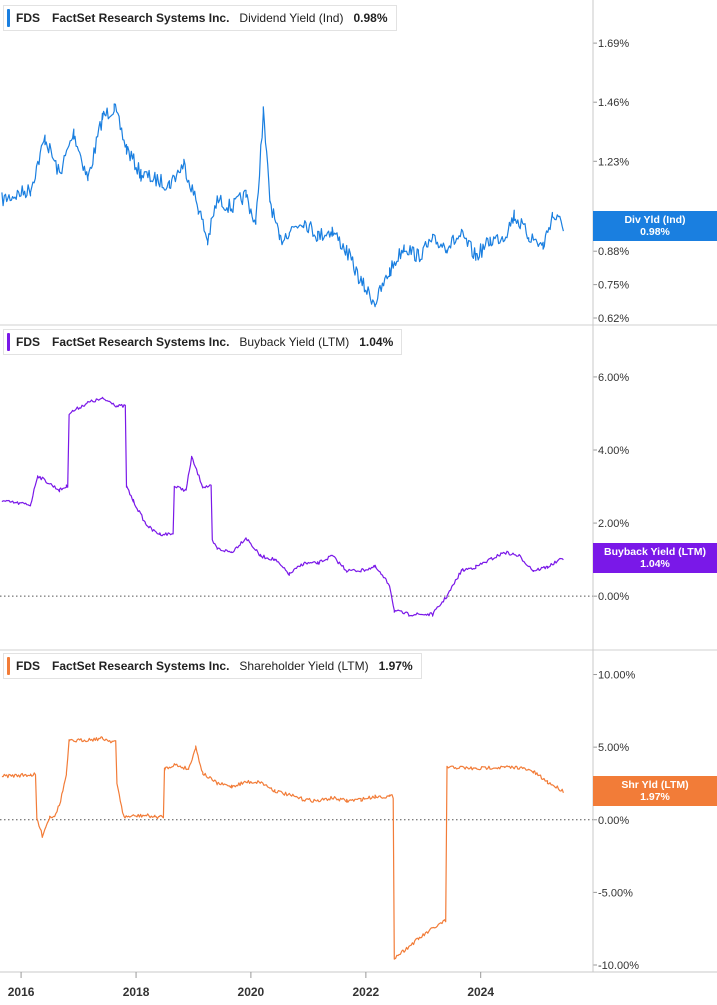 This screenshot has height=1005, width=717. I want to click on tag-label: Div Yld (Ind), so click(655, 219).